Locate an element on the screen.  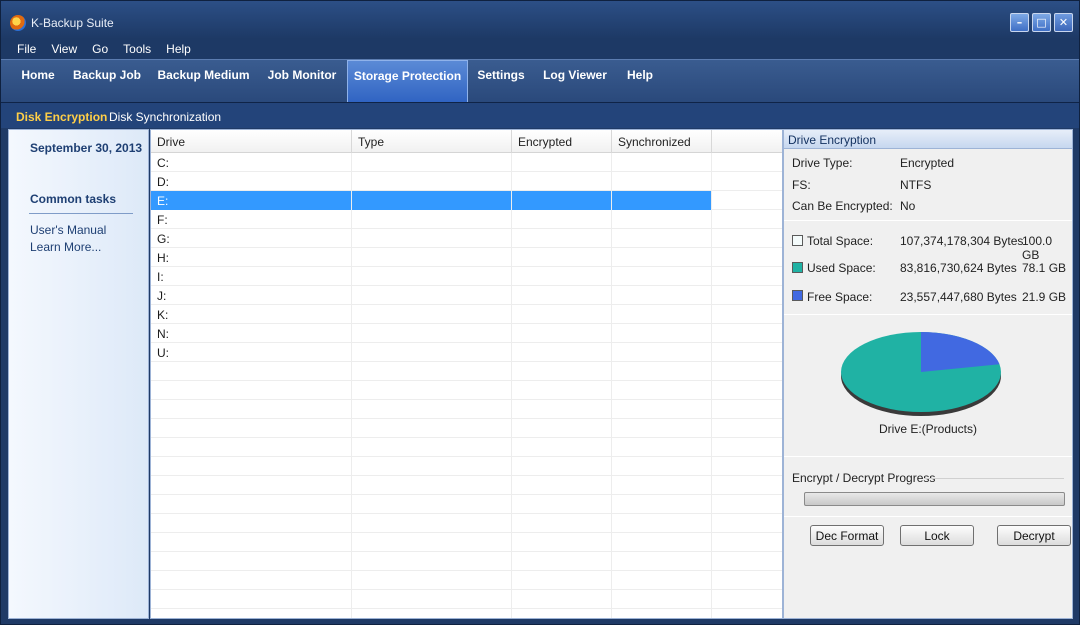
column-header-encrypted: Encrypted is located at coordinates (562, 141).